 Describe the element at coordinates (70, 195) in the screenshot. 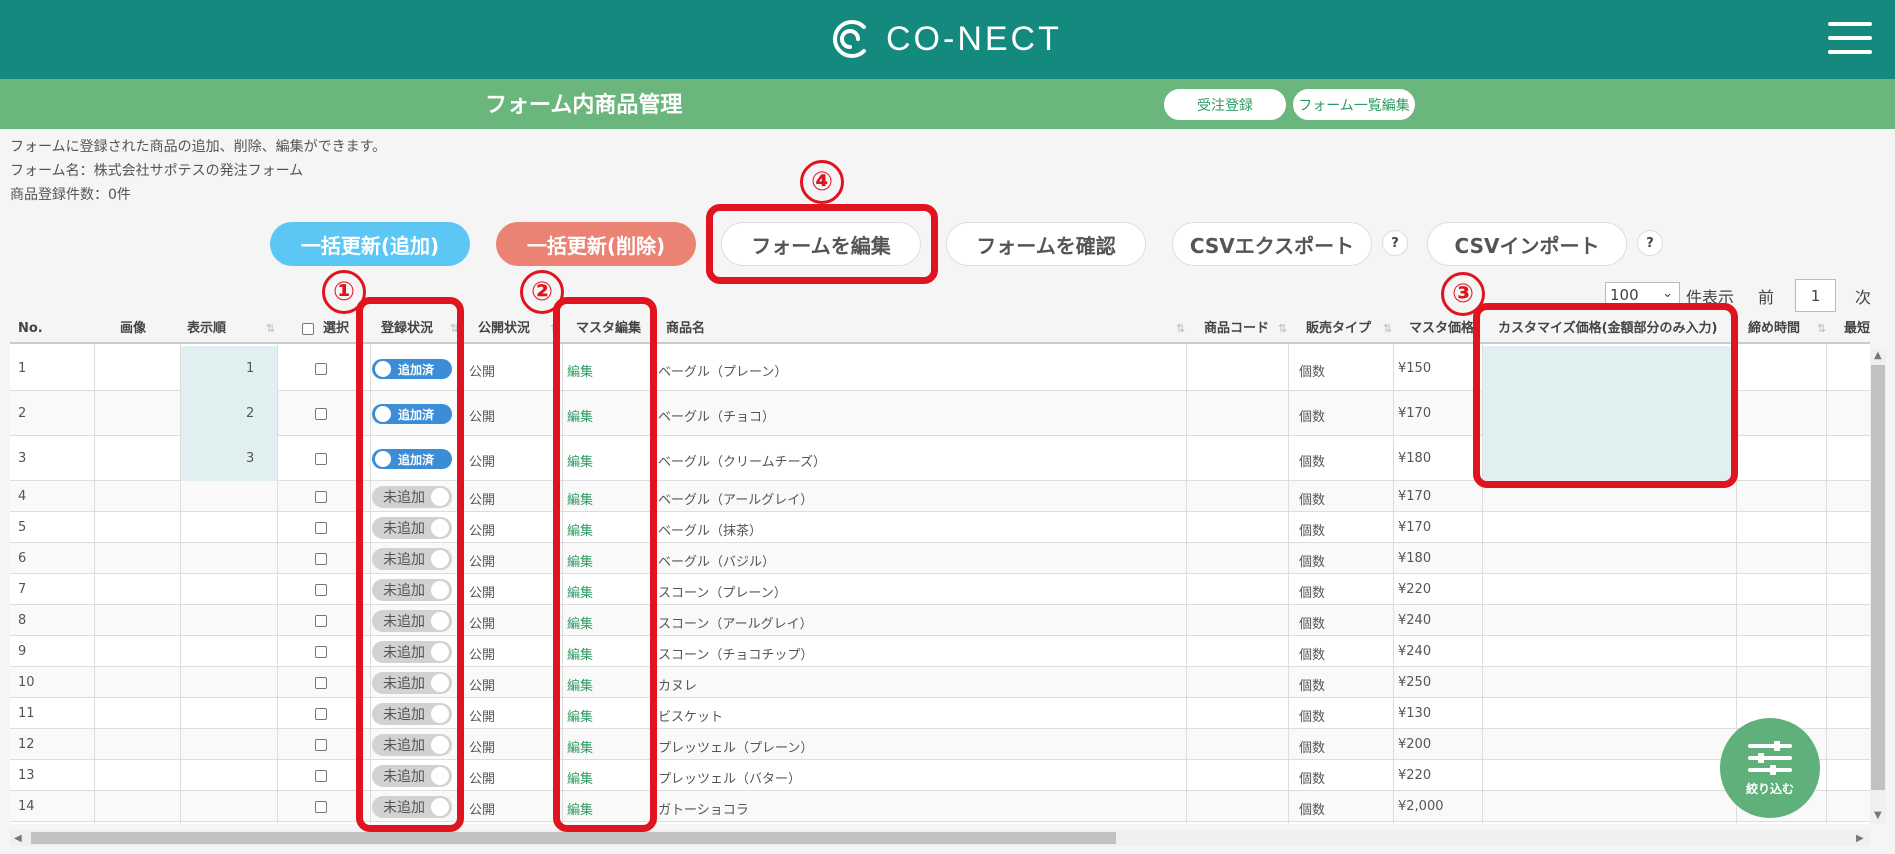

I see `product-count-text: 商品登録件数：0件` at that location.